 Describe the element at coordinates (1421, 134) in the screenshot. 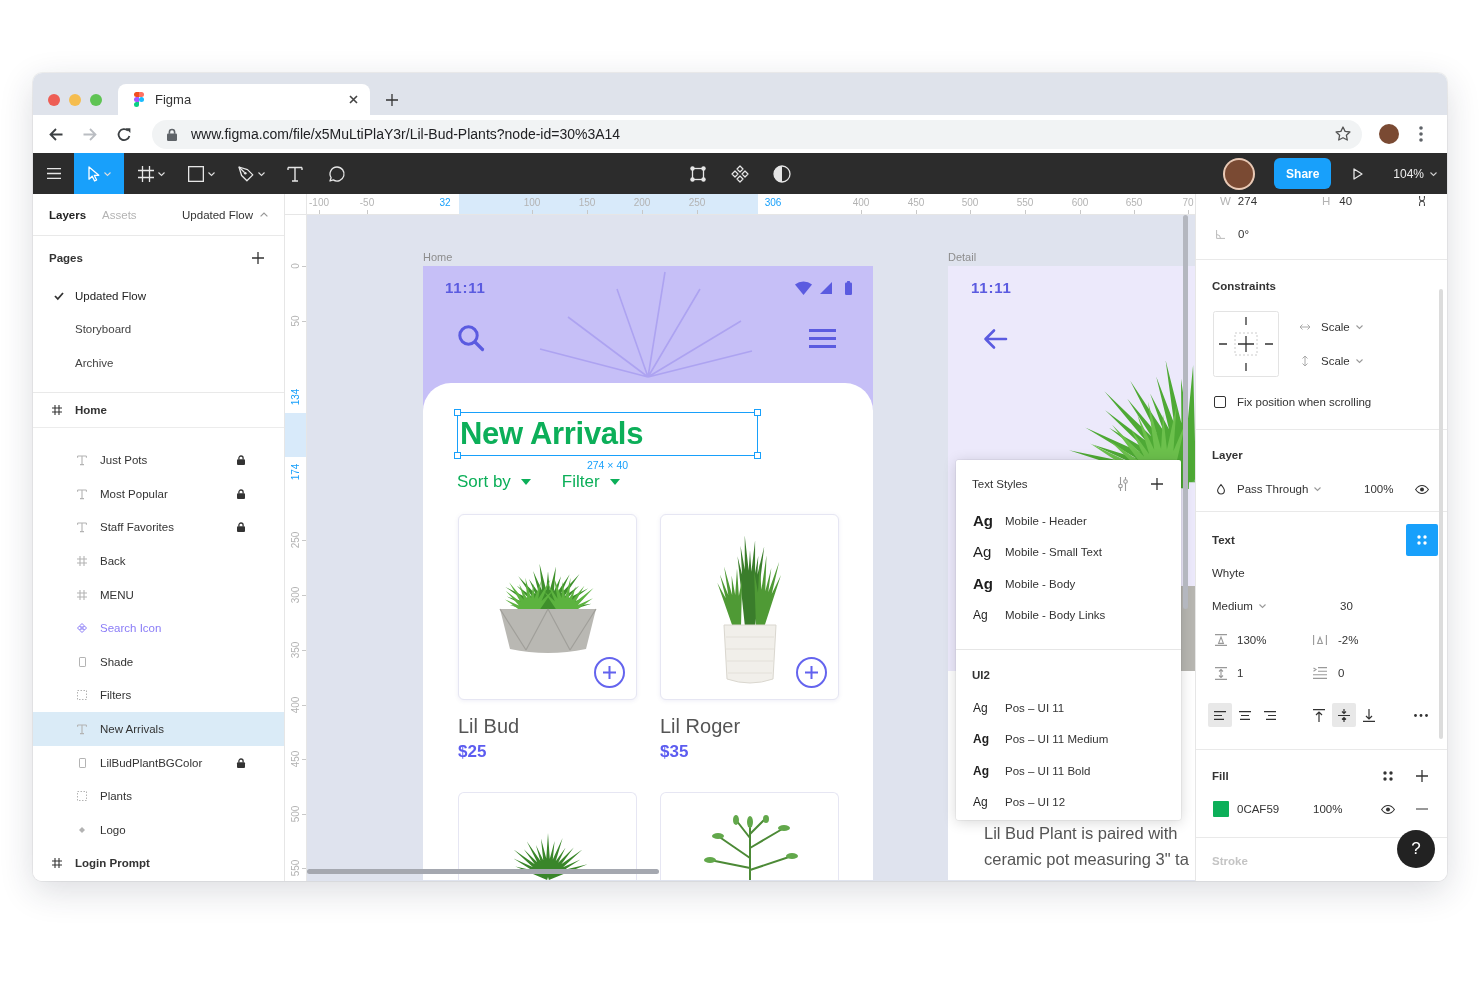

I see `more-vertical-icon` at that location.